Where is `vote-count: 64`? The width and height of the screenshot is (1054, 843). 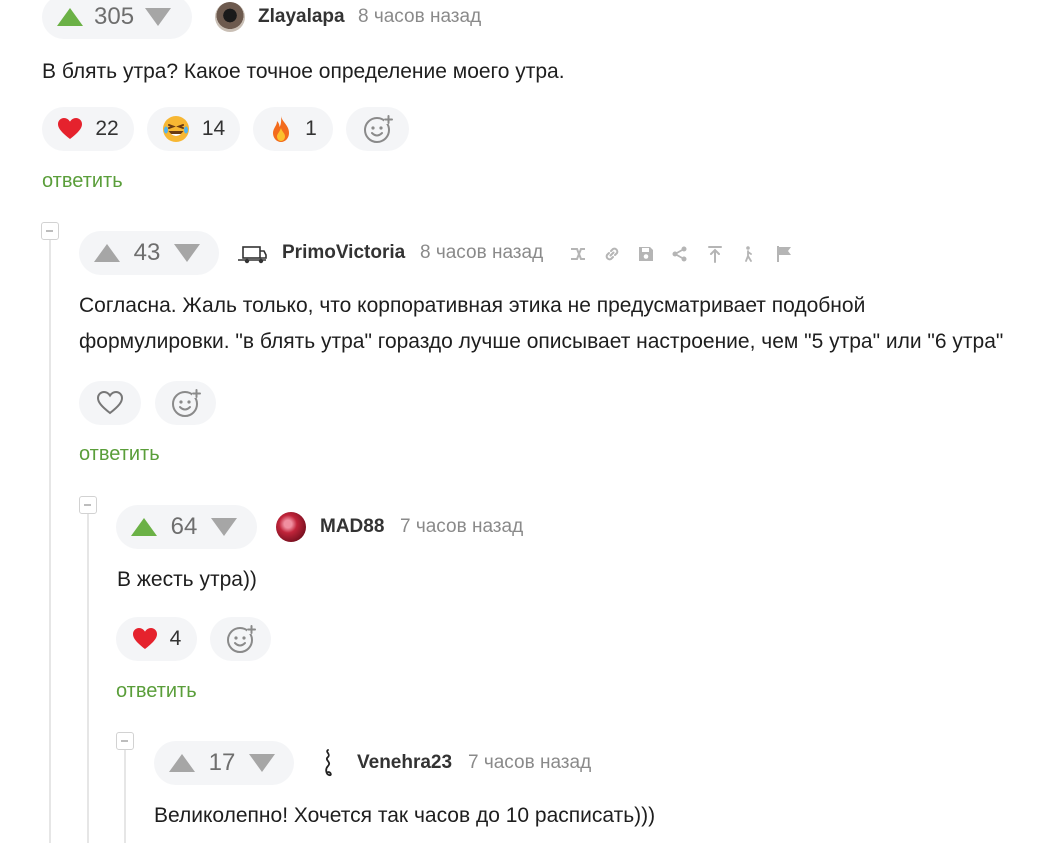
vote-count: 64 is located at coordinates (184, 526).